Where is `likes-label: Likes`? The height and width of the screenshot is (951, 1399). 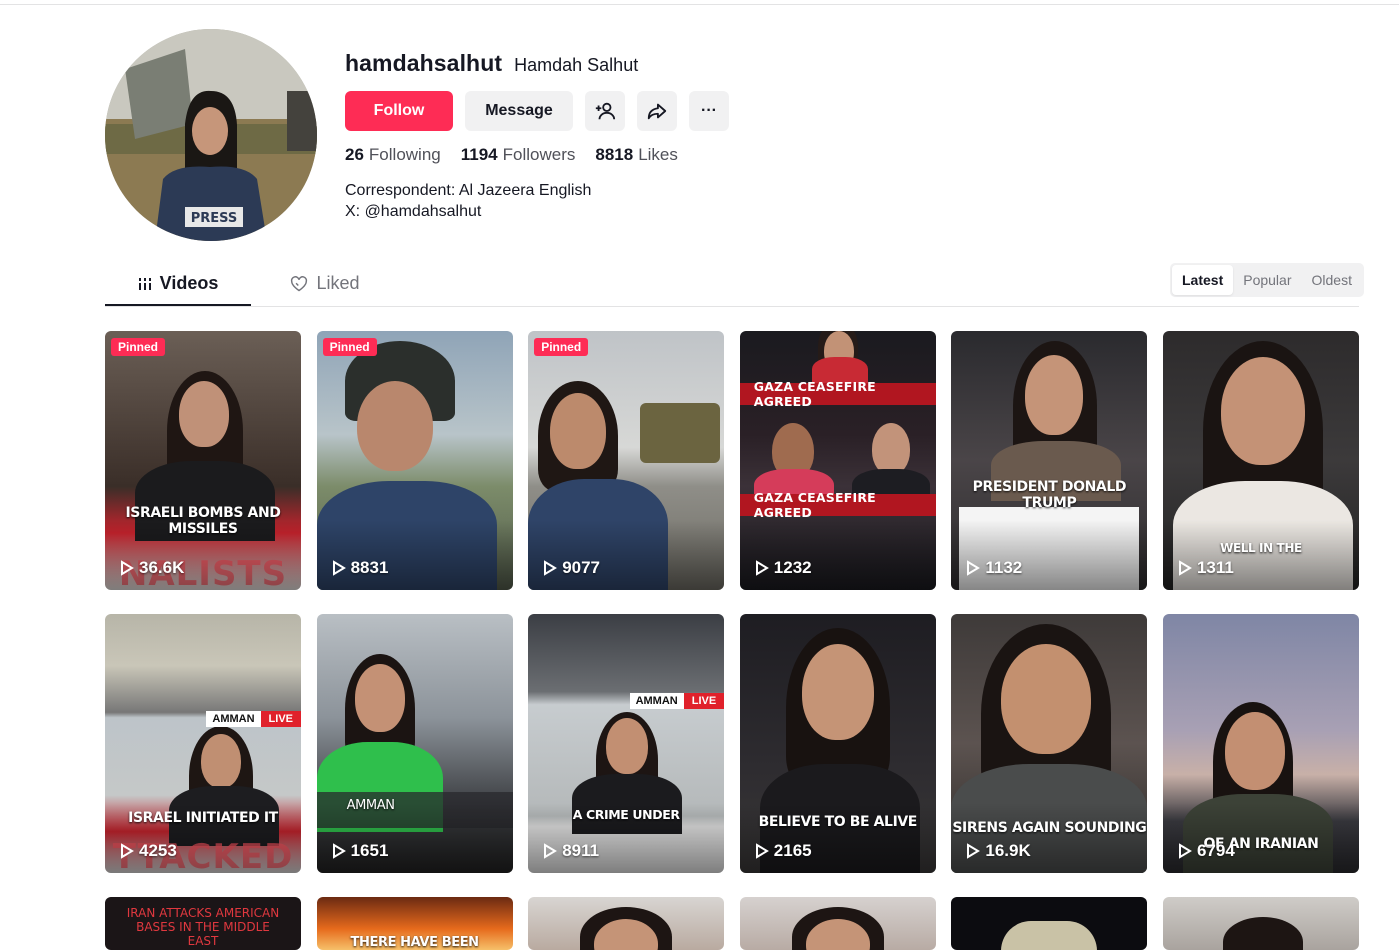 likes-label: Likes is located at coordinates (658, 154).